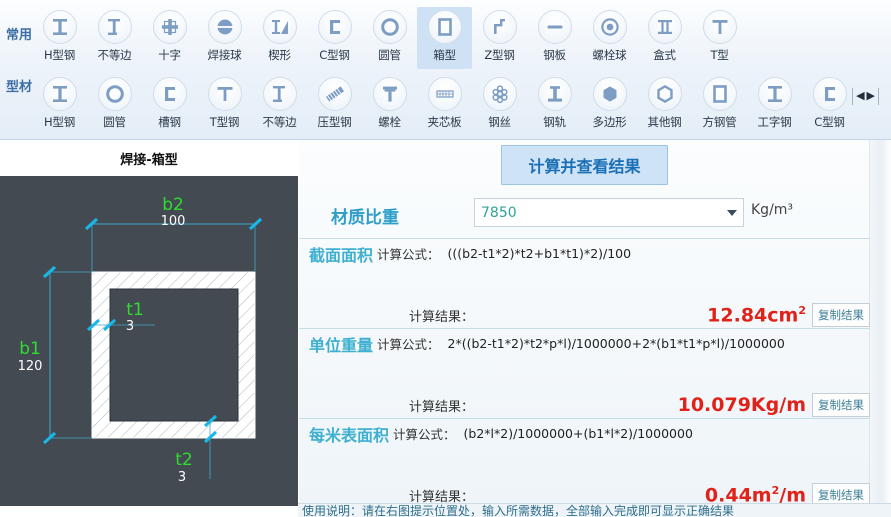 The width and height of the screenshot is (891, 517). I want to click on result-value: 10.079Kg/m, so click(741, 405).